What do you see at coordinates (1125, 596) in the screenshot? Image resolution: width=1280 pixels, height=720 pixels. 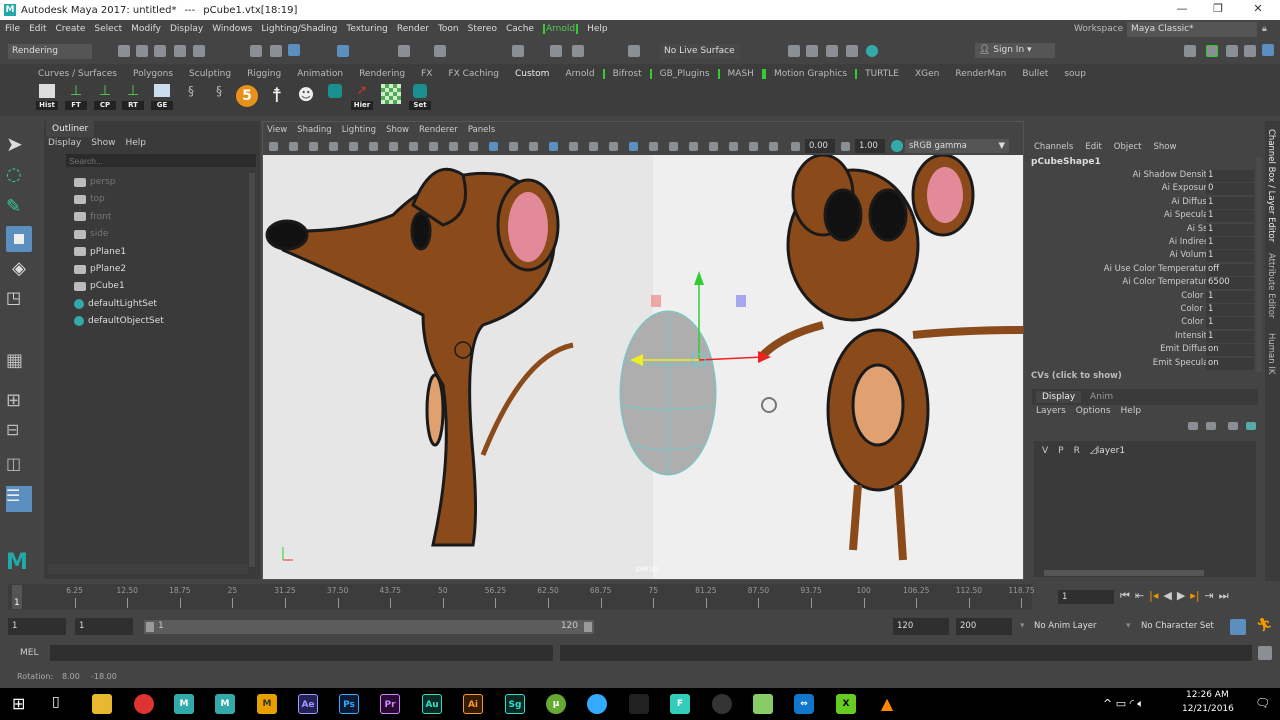 I see `go-to-start-button: ⏮` at bounding box center [1125, 596].